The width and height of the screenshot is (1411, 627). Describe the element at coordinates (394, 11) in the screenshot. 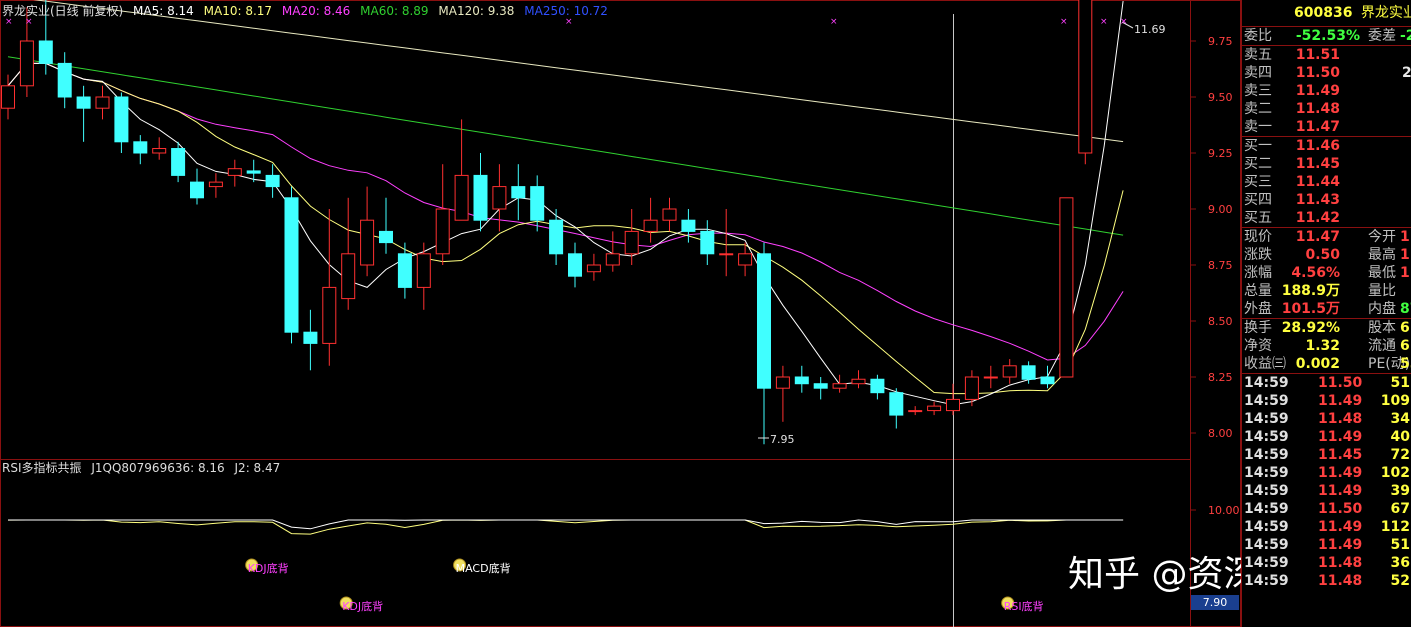

I see `ma60-legend: MA60: 8.89` at that location.